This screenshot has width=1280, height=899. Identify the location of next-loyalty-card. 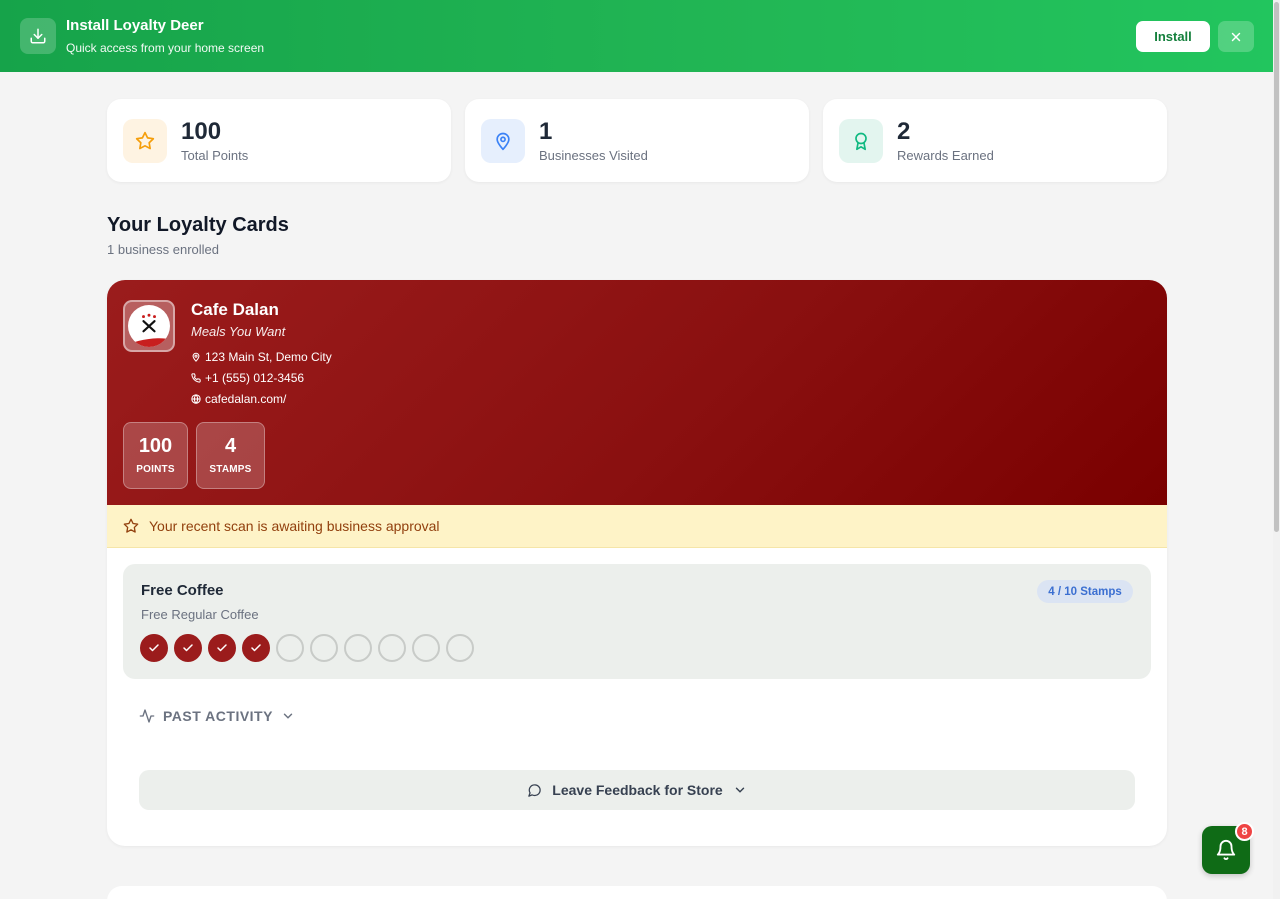
(637, 892).